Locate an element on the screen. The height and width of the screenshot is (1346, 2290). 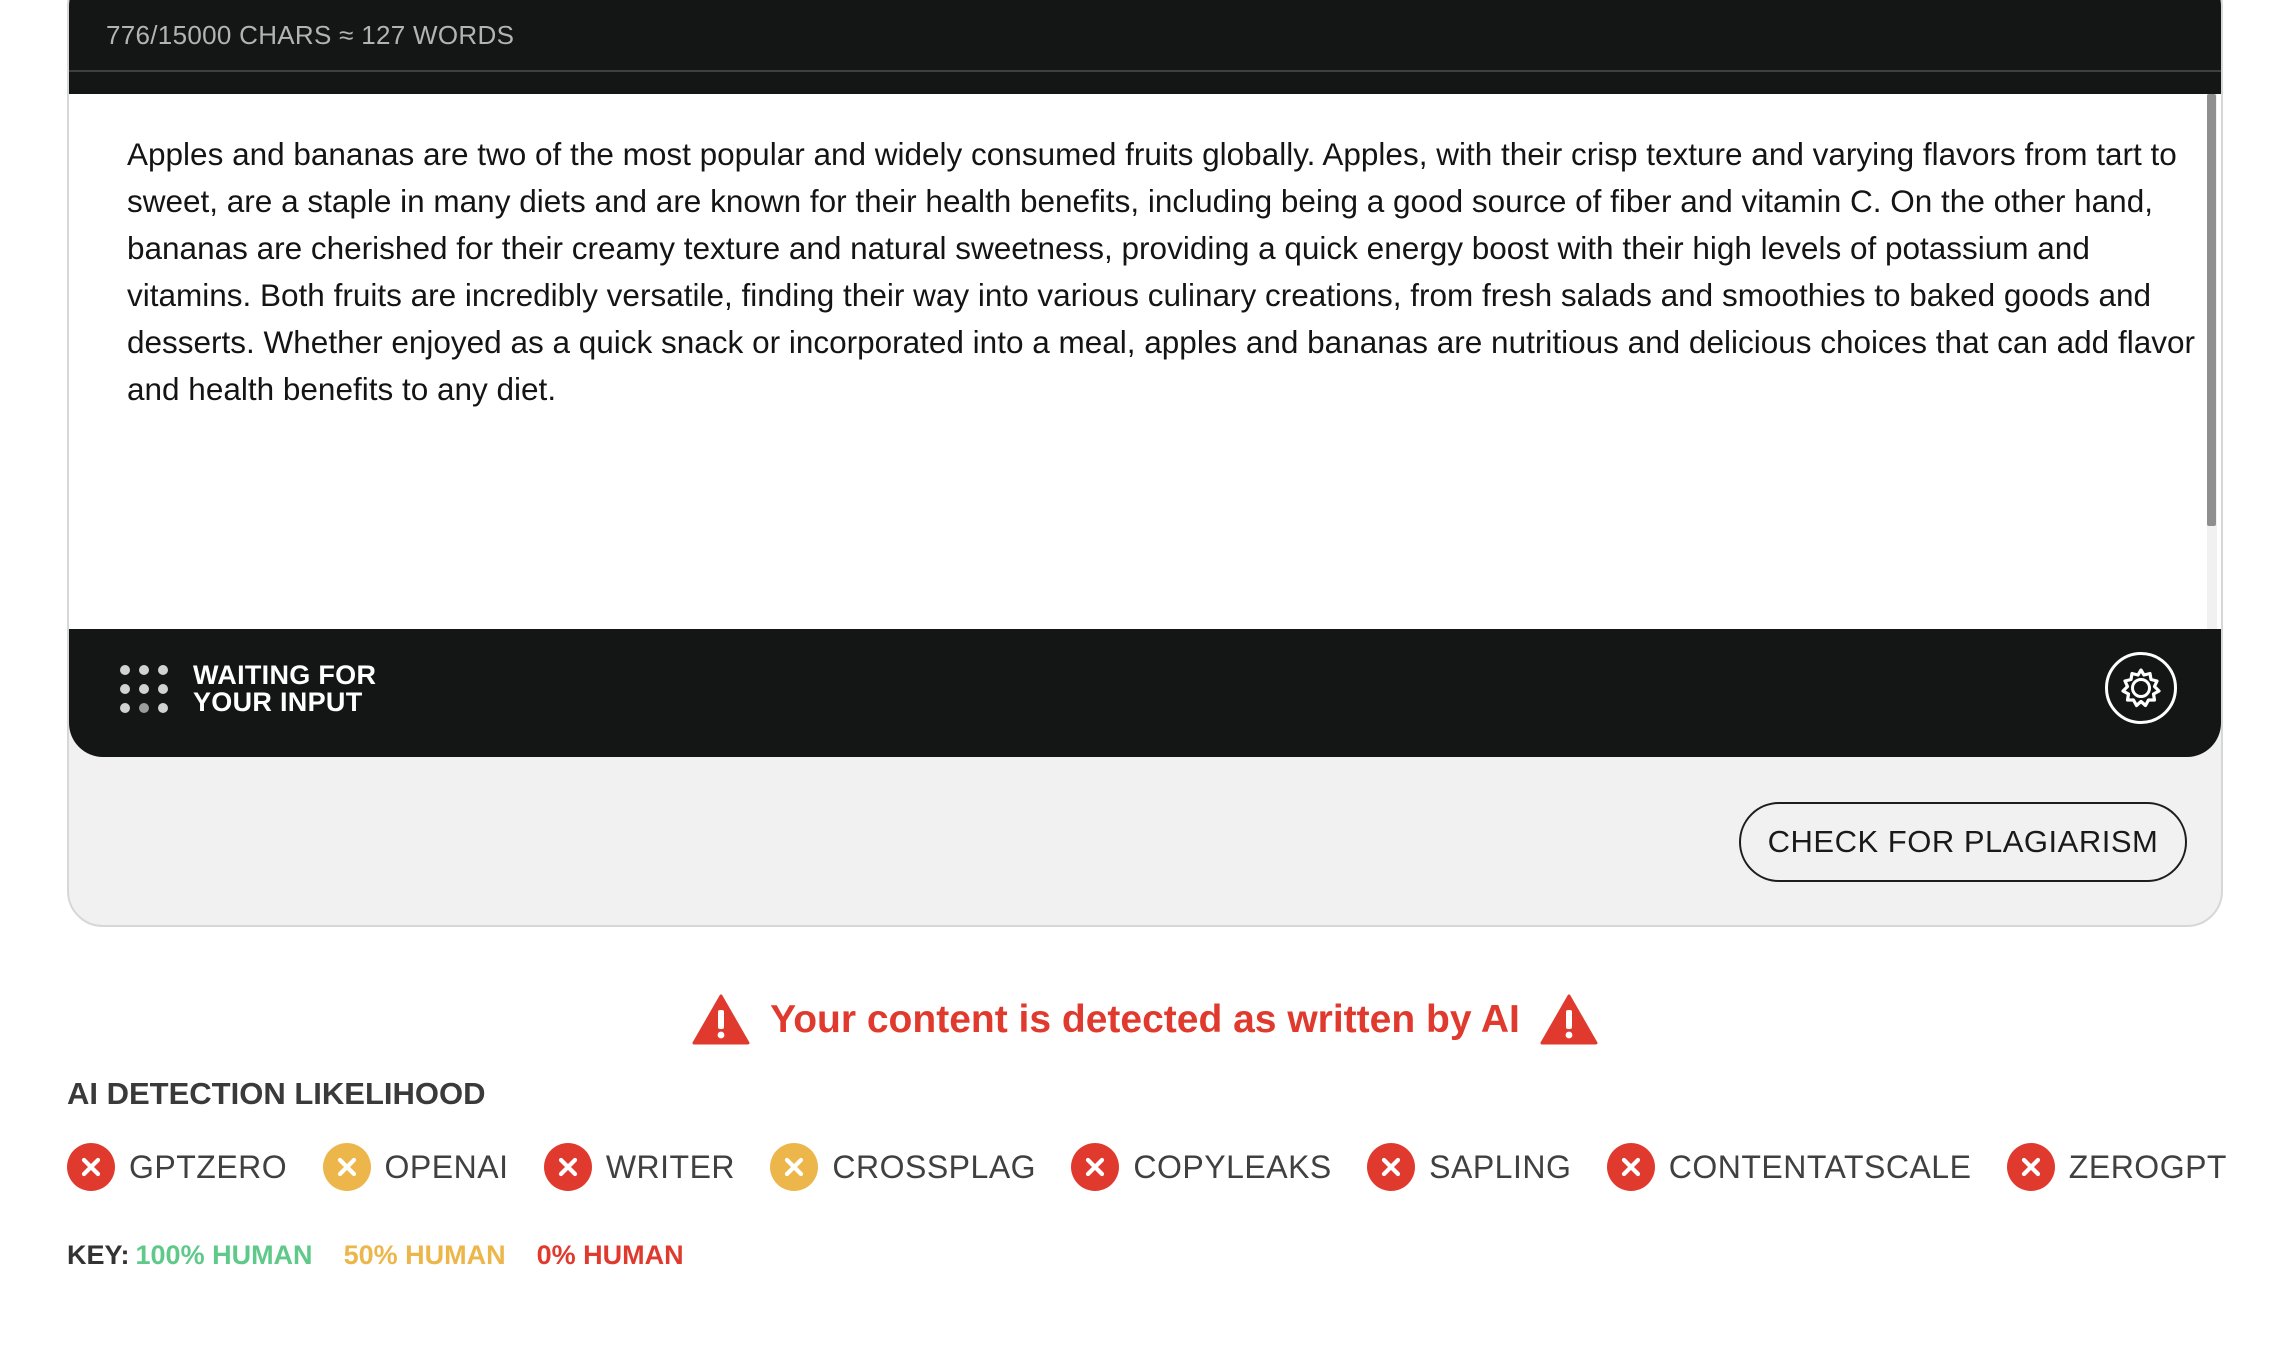
detector-writer: WRITER is located at coordinates (639, 1167).